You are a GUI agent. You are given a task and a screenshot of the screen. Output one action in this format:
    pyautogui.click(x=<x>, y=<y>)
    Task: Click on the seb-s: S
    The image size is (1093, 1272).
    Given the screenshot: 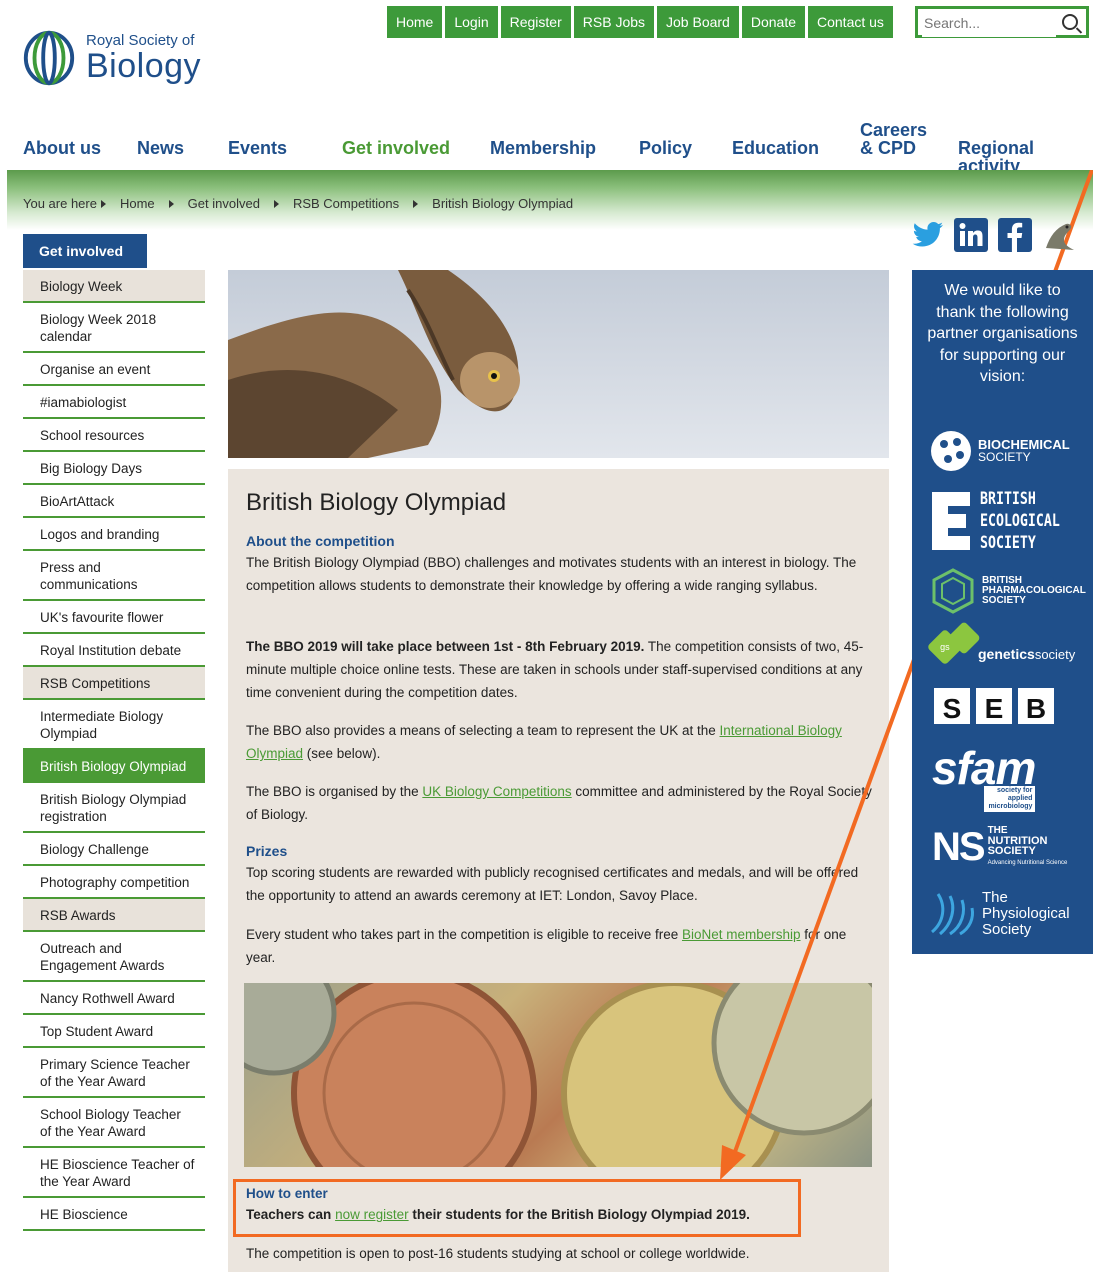 What is the action you would take?
    pyautogui.click(x=952, y=706)
    